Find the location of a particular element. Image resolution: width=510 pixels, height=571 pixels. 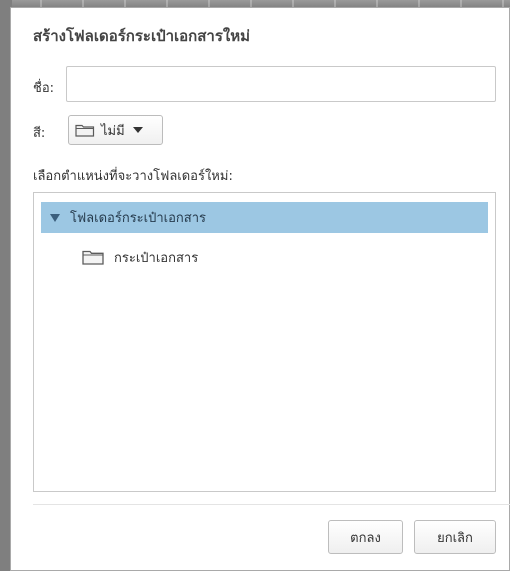

name-label: ชื่อ: is located at coordinates (44, 88).